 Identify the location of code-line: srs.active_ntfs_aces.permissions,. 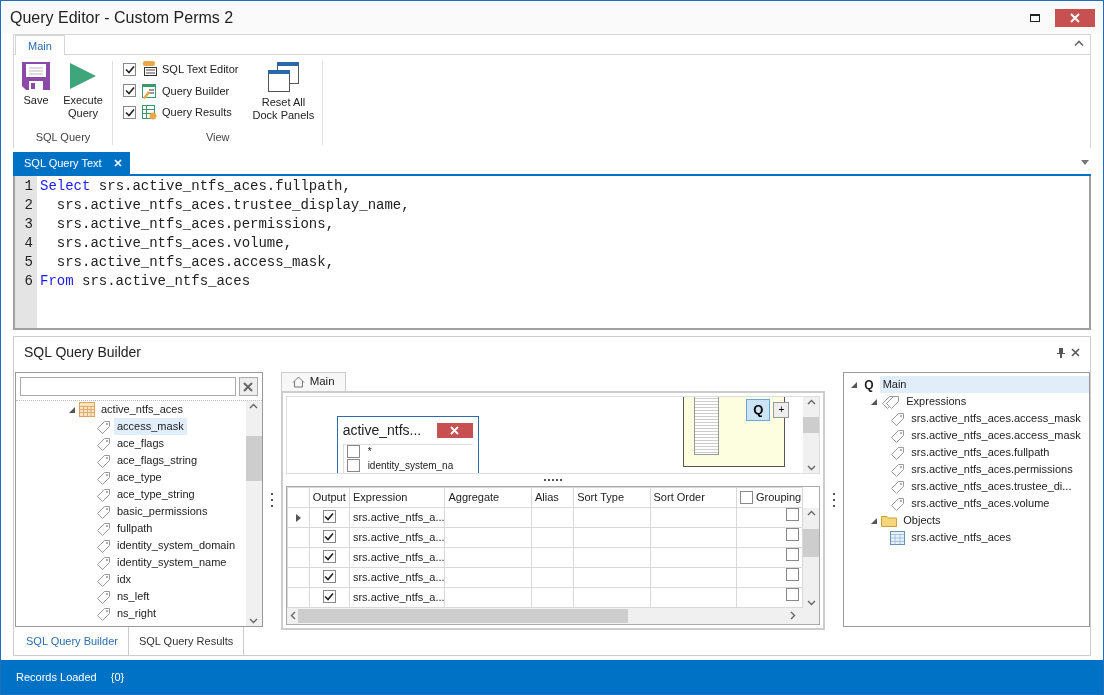
(195, 224).